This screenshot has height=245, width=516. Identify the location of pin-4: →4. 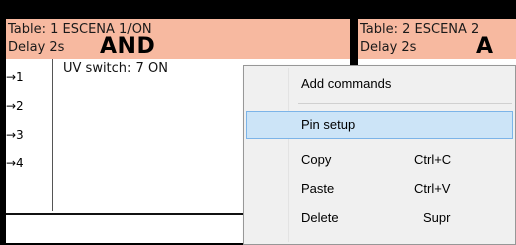
(15, 163).